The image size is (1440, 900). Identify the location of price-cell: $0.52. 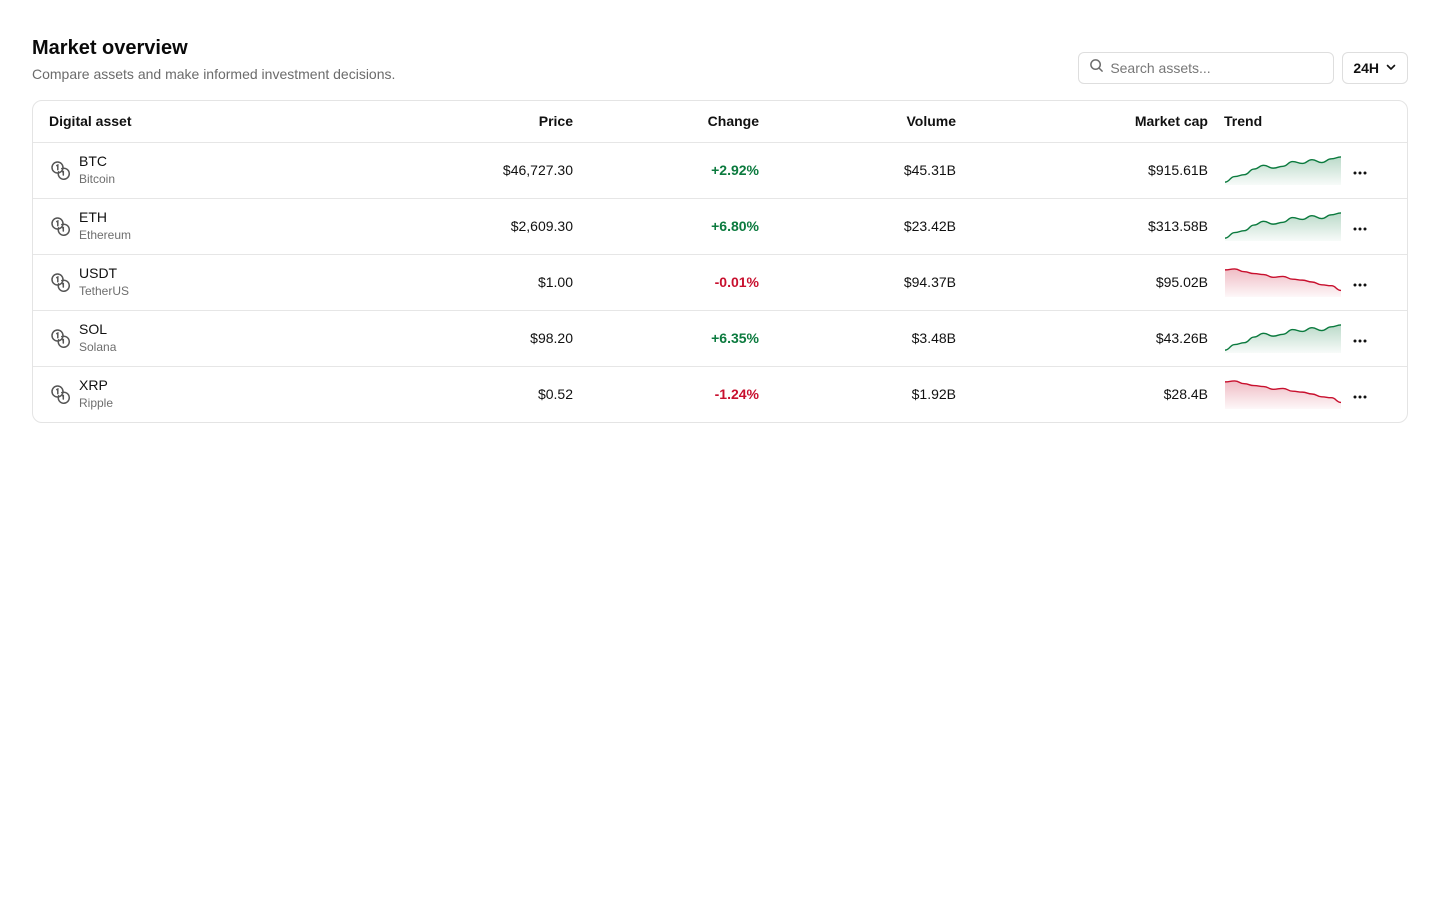
(555, 394).